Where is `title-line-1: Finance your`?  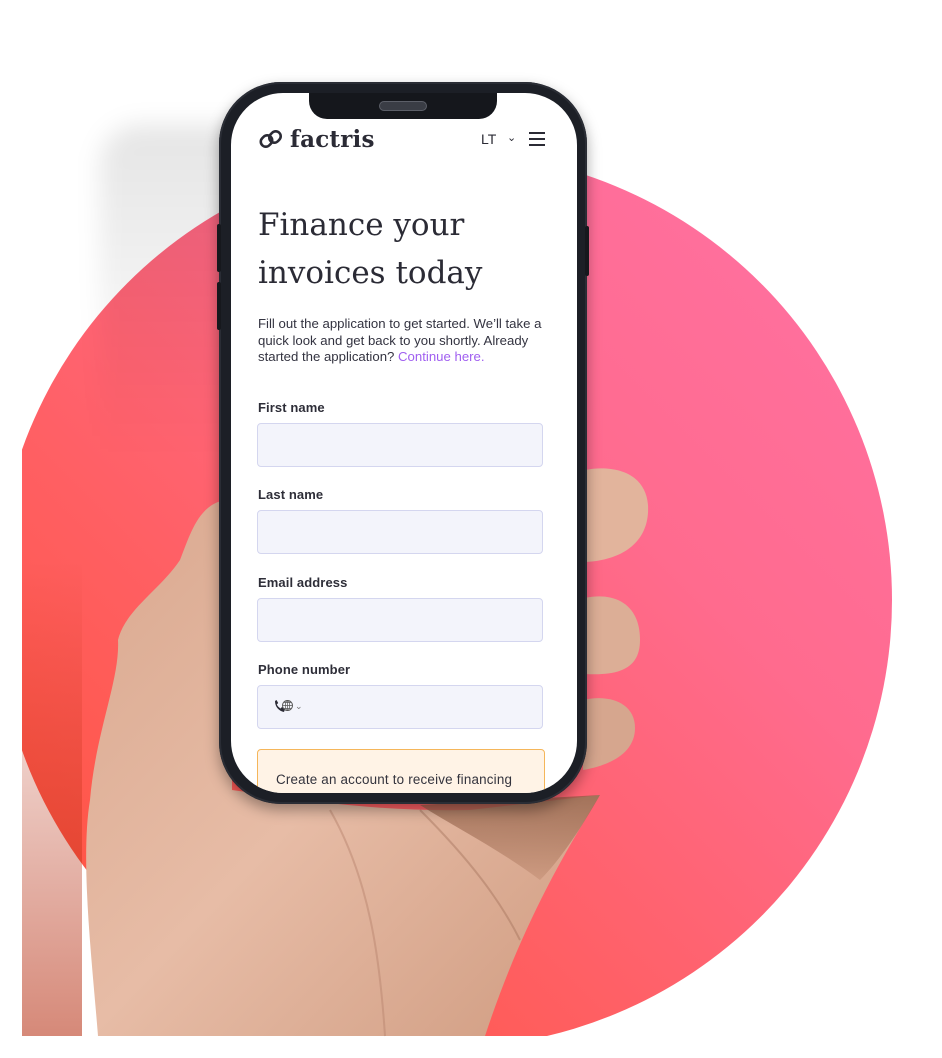 title-line-1: Finance your is located at coordinates (361, 225).